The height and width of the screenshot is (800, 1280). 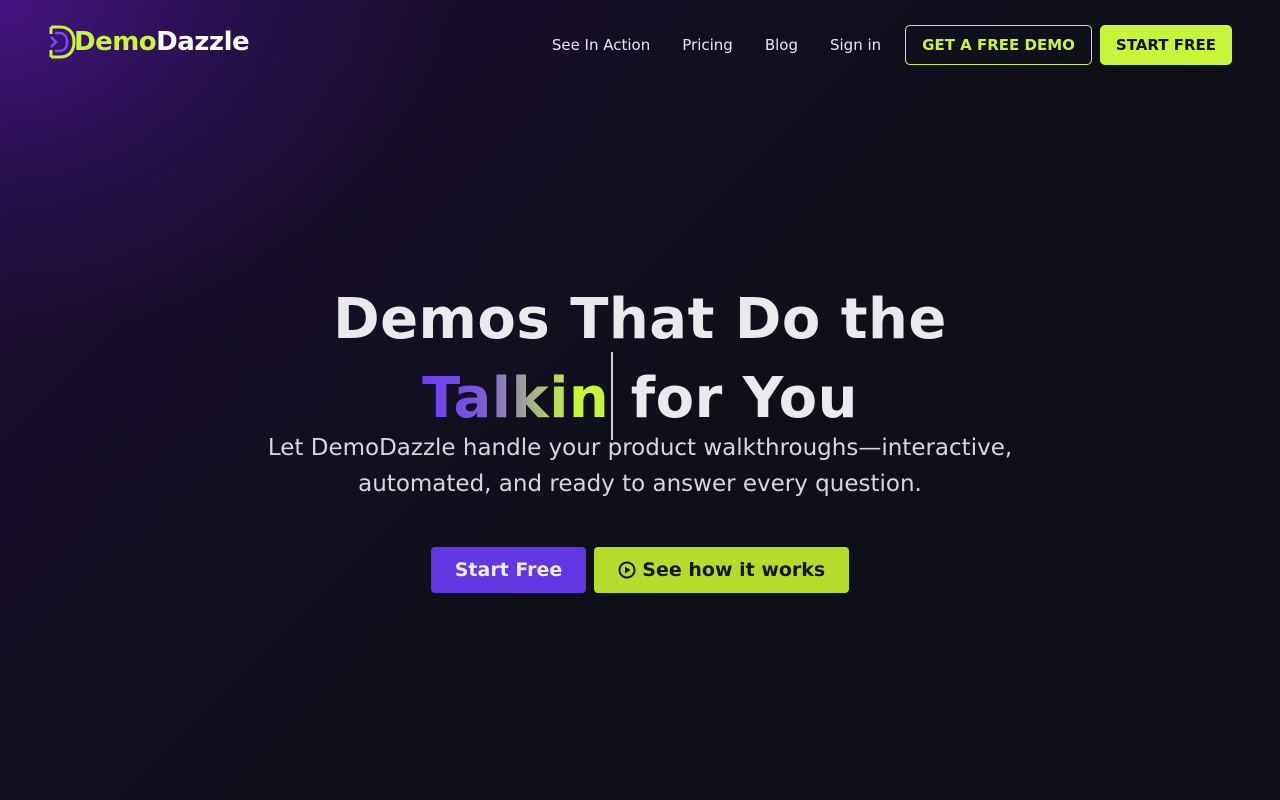 I want to click on brand-name-part2: Dazzle, so click(x=203, y=42).